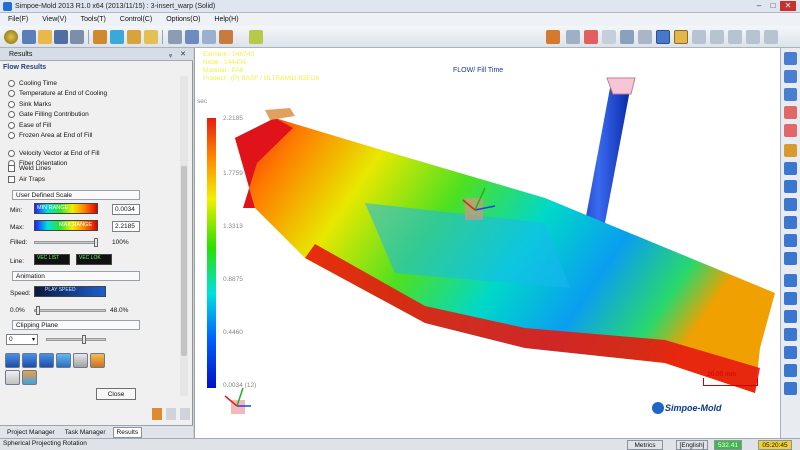 This screenshot has width=800, height=450. What do you see at coordinates (790, 58) in the screenshot?
I see `nav-up-icon` at bounding box center [790, 58].